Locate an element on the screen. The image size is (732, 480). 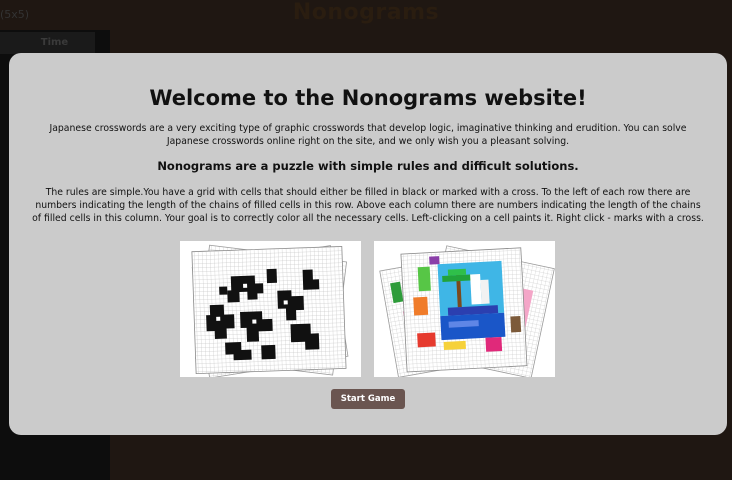
example-images is located at coordinates (367, 309).